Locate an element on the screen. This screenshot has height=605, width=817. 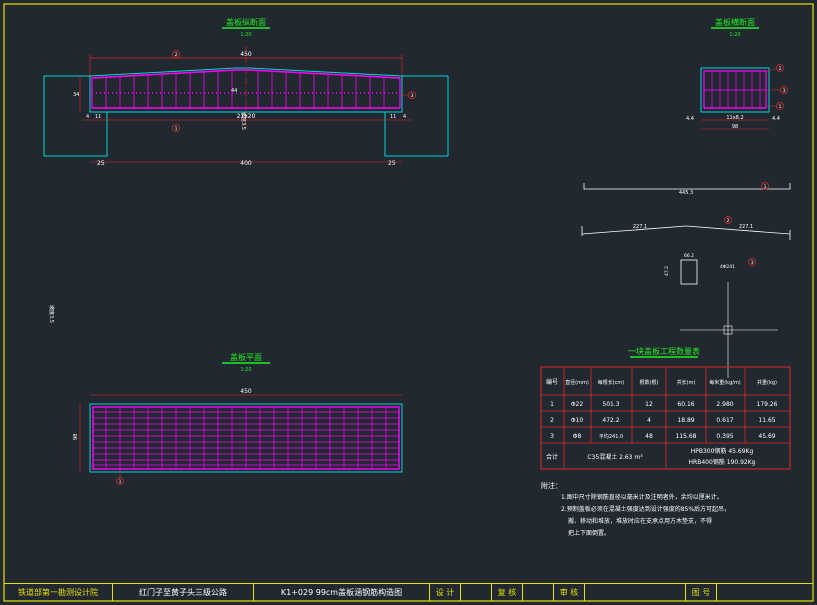
note-line: 搬、移动和堆放，堆放时应在支承点用方木垫支，不得 is located at coordinates (640, 521).